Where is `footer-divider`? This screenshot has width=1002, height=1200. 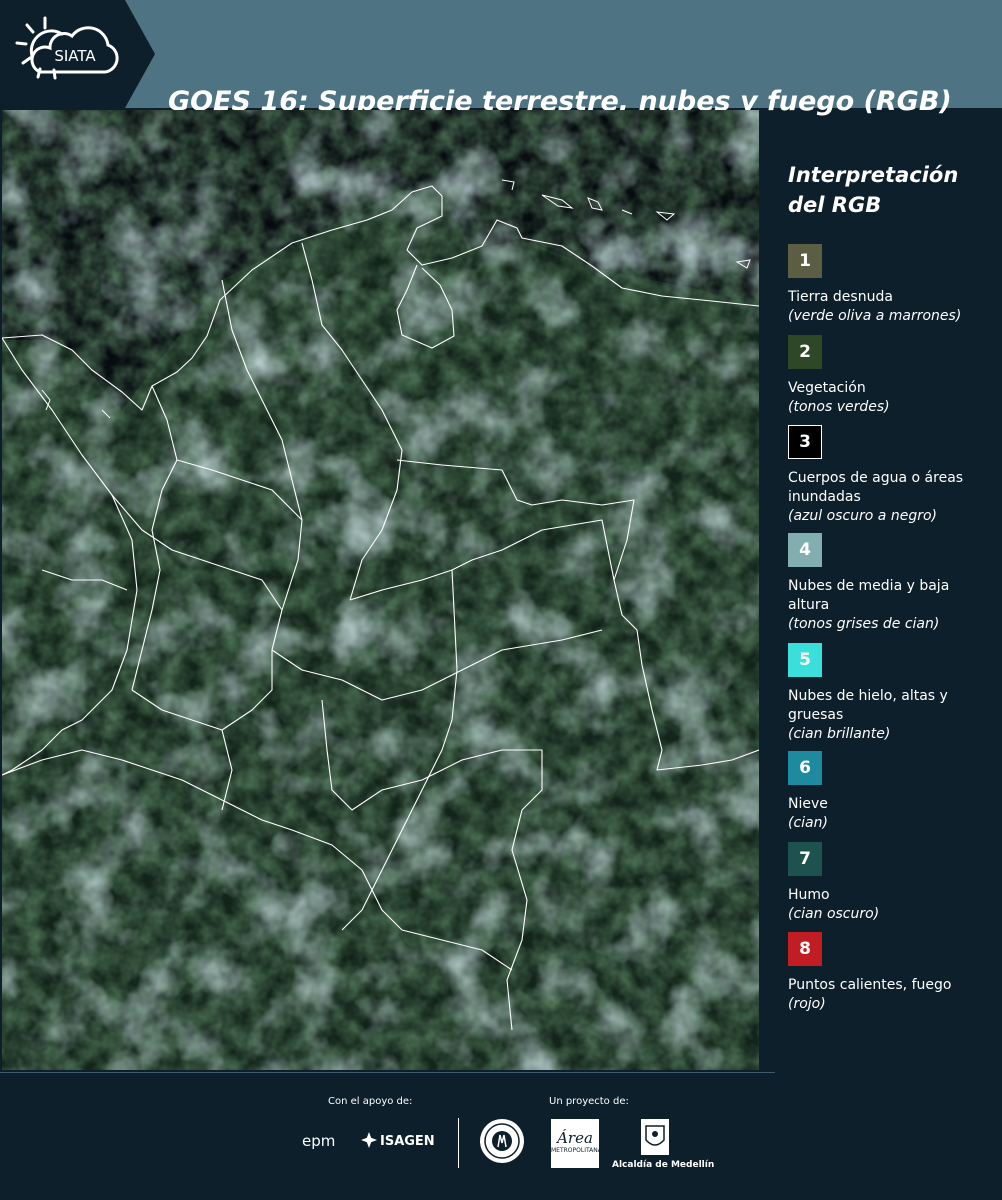
footer-divider is located at coordinates (387, 1072).